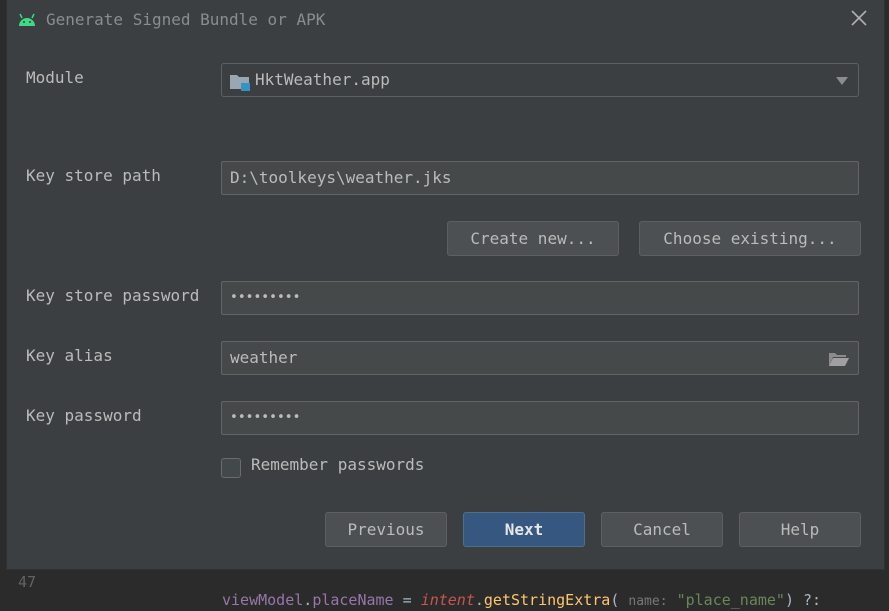 This screenshot has width=889, height=611. Describe the element at coordinates (265, 297) in the screenshot. I see `key-store-password-value: •••••••••` at that location.